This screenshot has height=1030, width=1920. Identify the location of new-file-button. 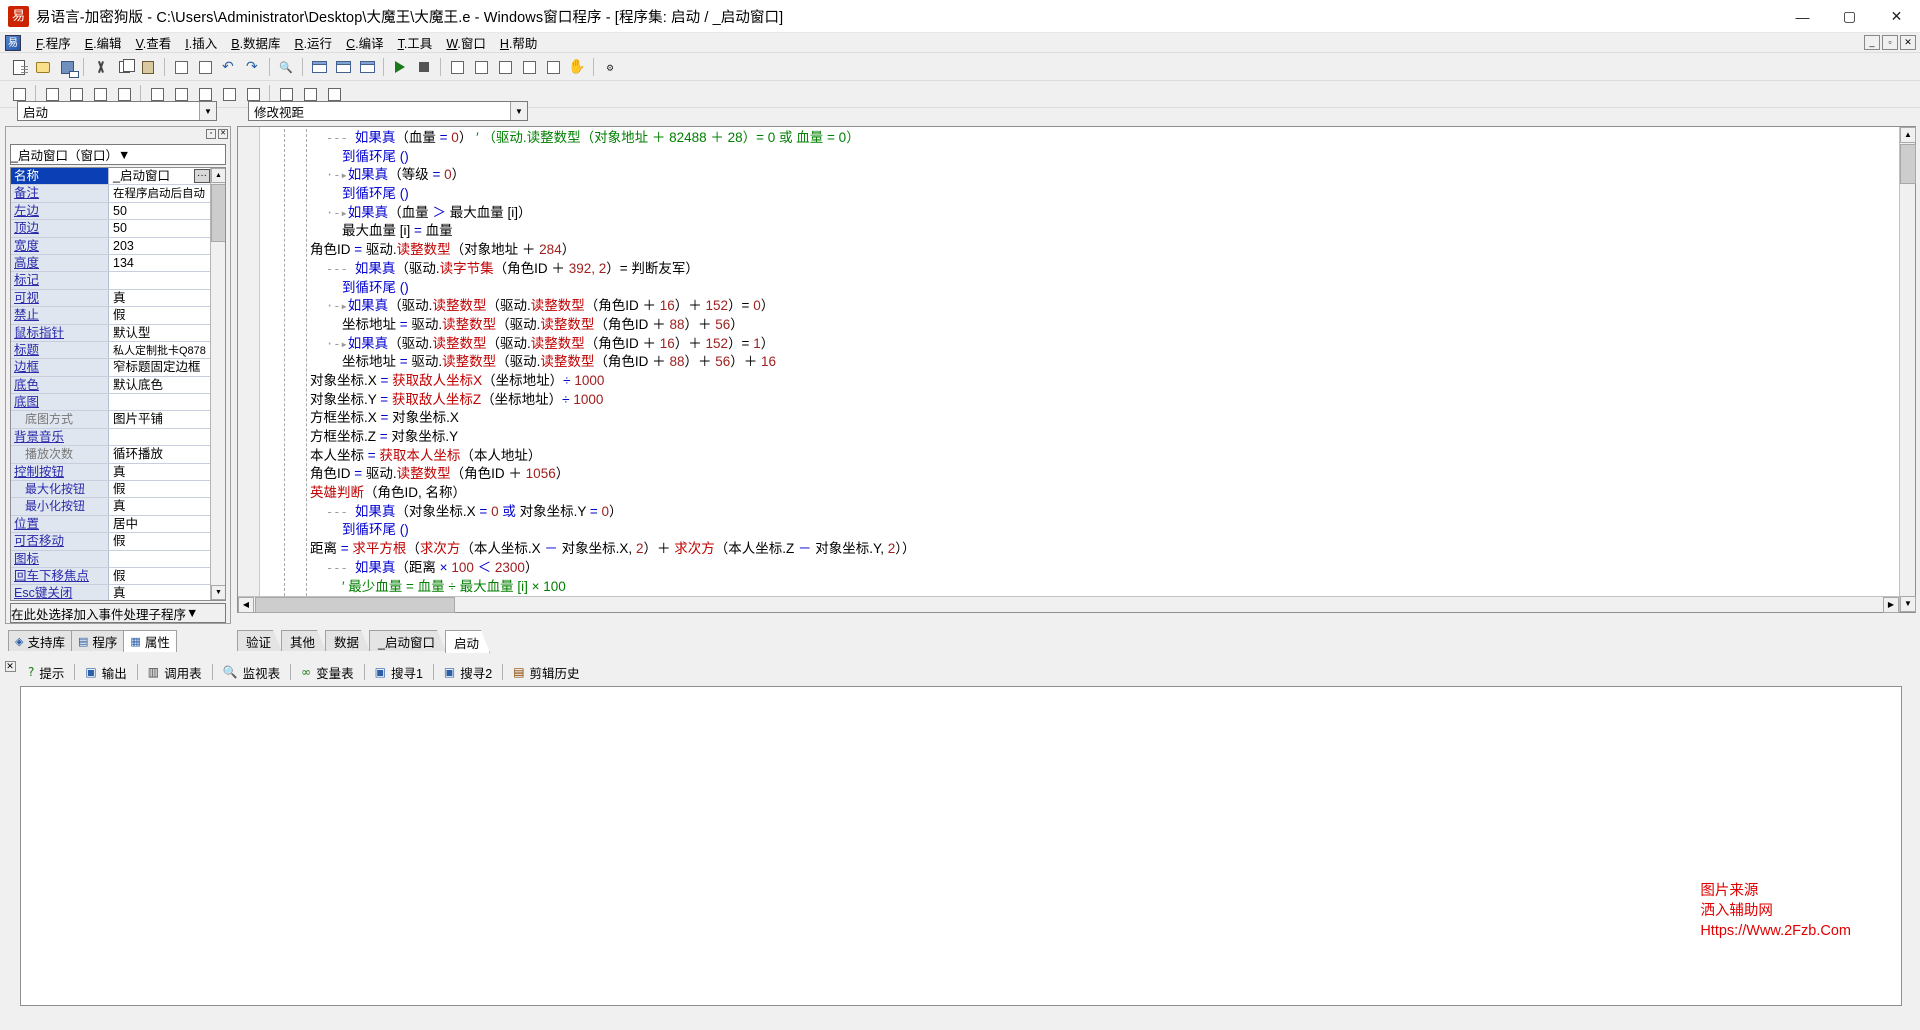
(19, 67).